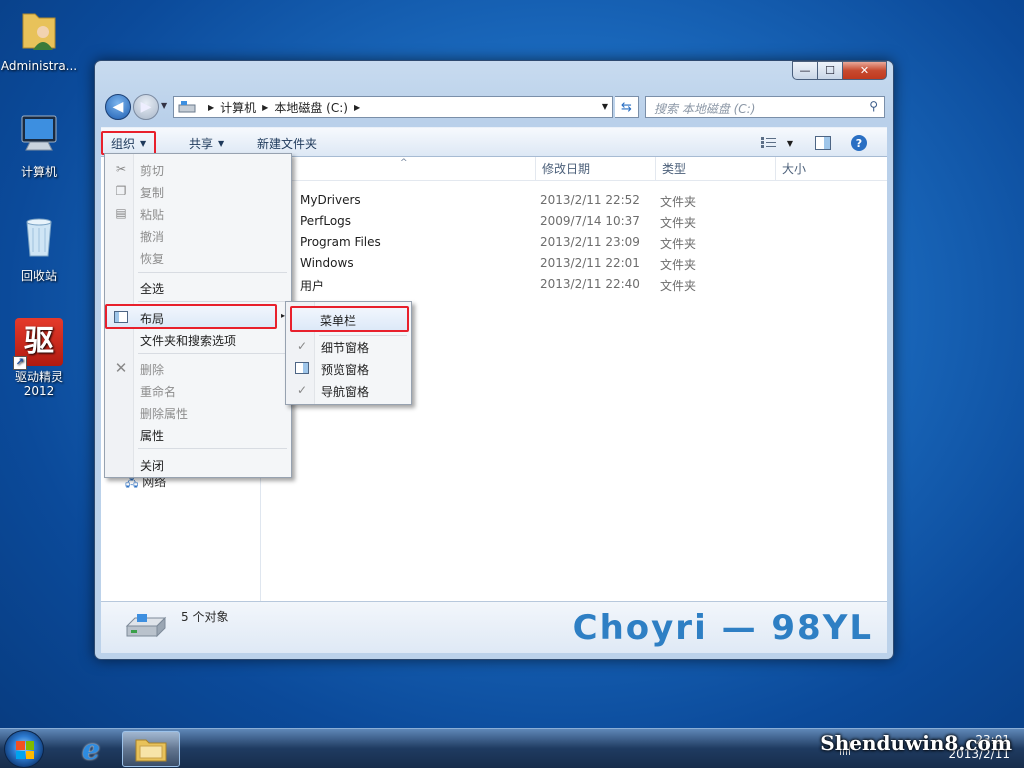 The image size is (1024, 768). I want to click on preview-pane-button, so click(823, 143).